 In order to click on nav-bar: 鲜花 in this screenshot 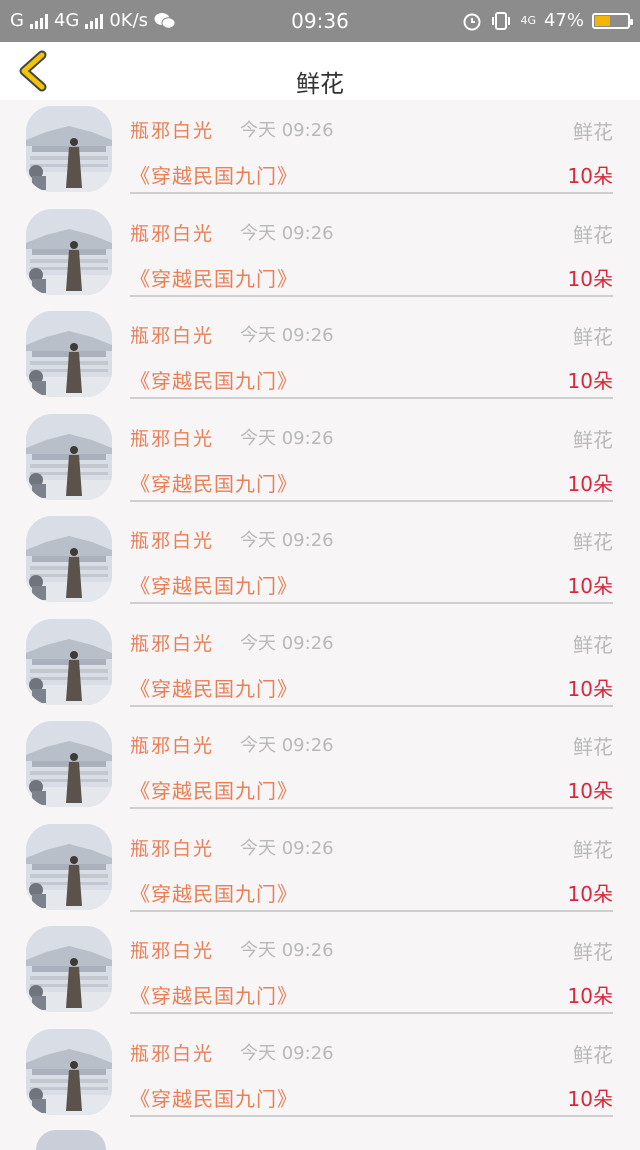, I will do `click(320, 71)`.